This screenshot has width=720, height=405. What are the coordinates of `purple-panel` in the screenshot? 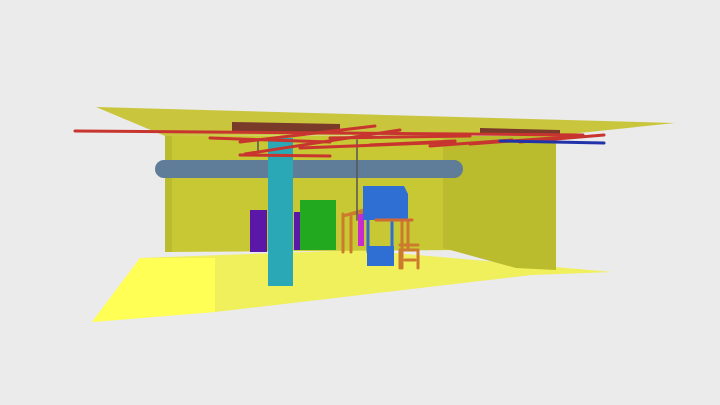 It's located at (258, 231).